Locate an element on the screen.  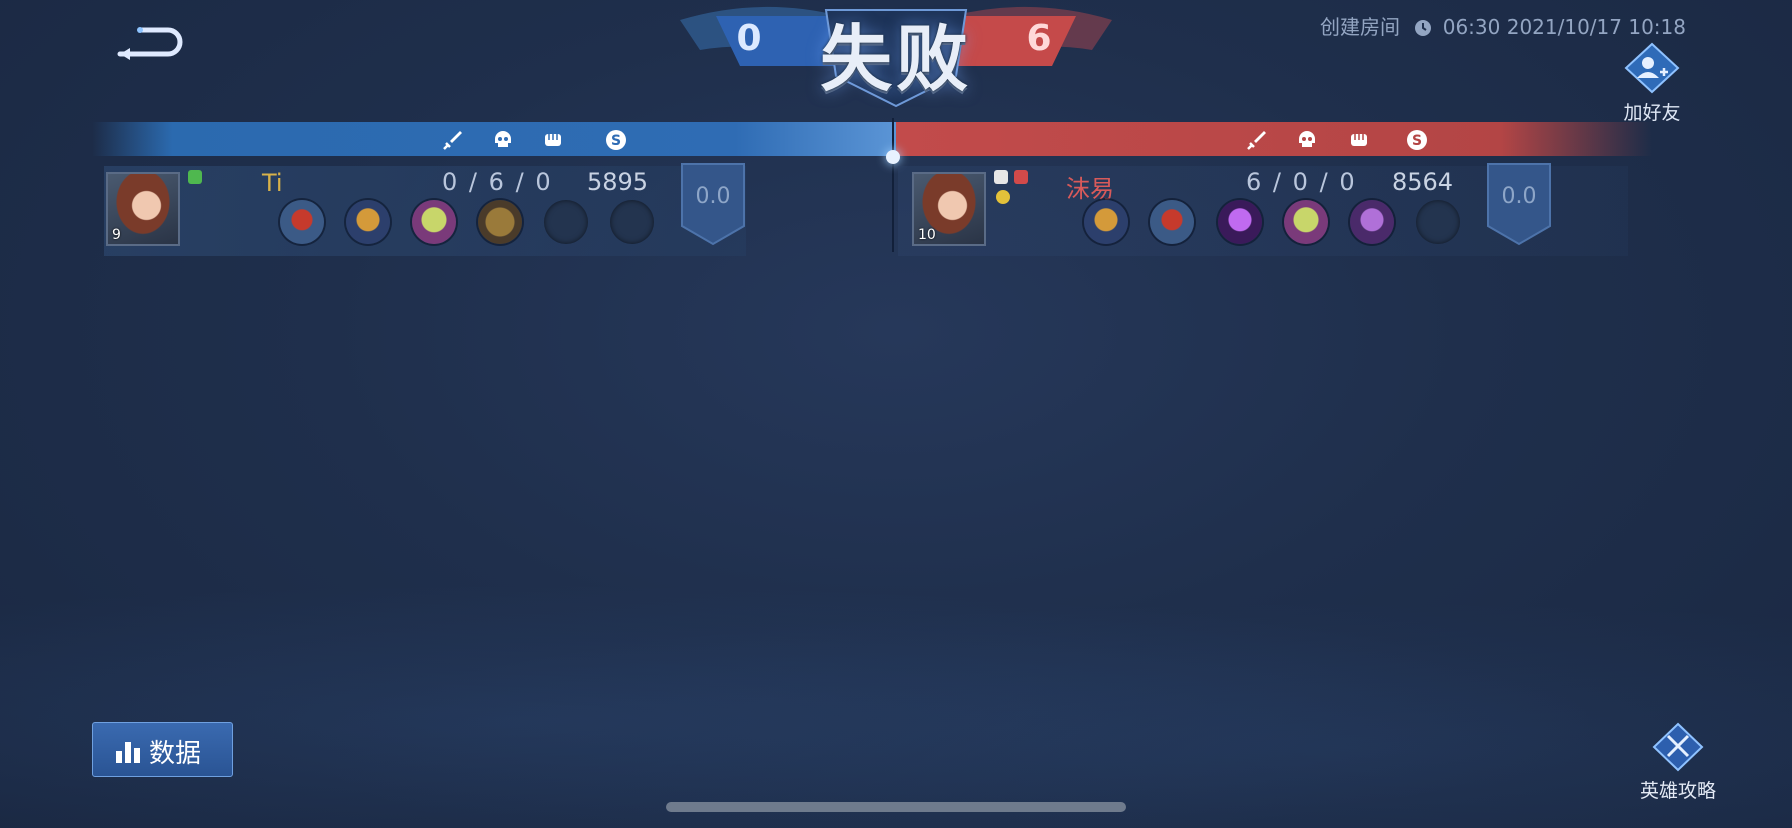
player-kda: 0 / 6 / 0 is located at coordinates (497, 182).